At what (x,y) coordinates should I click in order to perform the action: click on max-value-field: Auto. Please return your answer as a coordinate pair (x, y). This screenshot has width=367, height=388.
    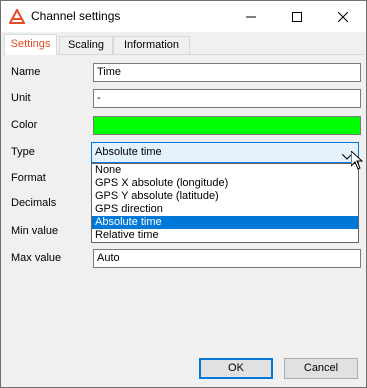
    Looking at the image, I should click on (227, 258).